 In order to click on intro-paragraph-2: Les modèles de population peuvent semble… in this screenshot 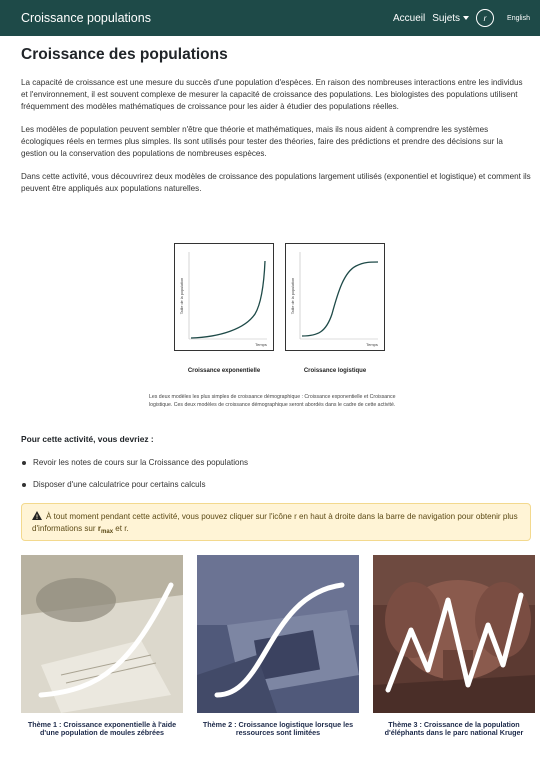, I will do `click(262, 141)`.